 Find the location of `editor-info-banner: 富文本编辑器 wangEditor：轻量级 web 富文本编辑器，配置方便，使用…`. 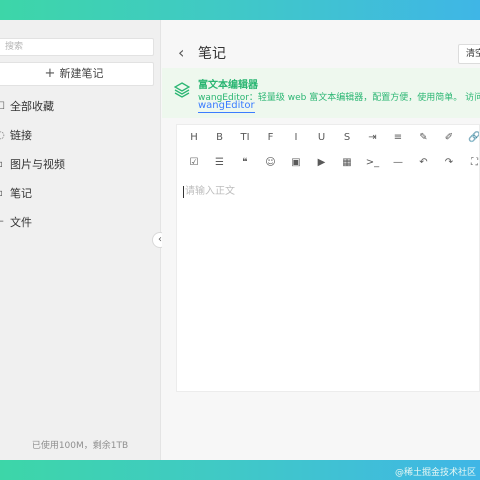

editor-info-banner: 富文本编辑器 wangEditor：轻量级 web 富文本编辑器，配置方便，使用… is located at coordinates (321, 93).